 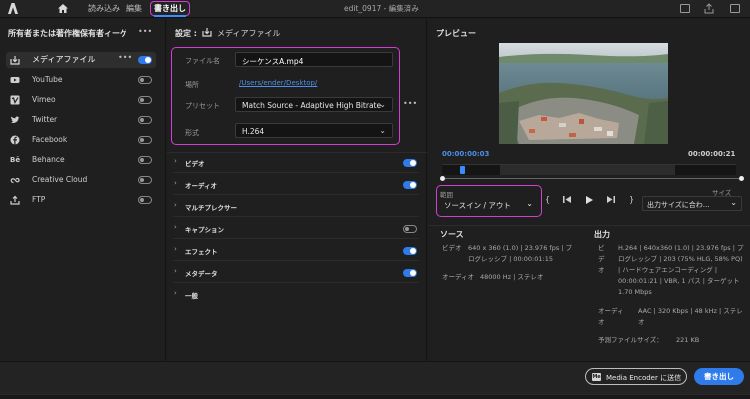 I want to click on section-label: マルチプレクサー, so click(x=211, y=208).